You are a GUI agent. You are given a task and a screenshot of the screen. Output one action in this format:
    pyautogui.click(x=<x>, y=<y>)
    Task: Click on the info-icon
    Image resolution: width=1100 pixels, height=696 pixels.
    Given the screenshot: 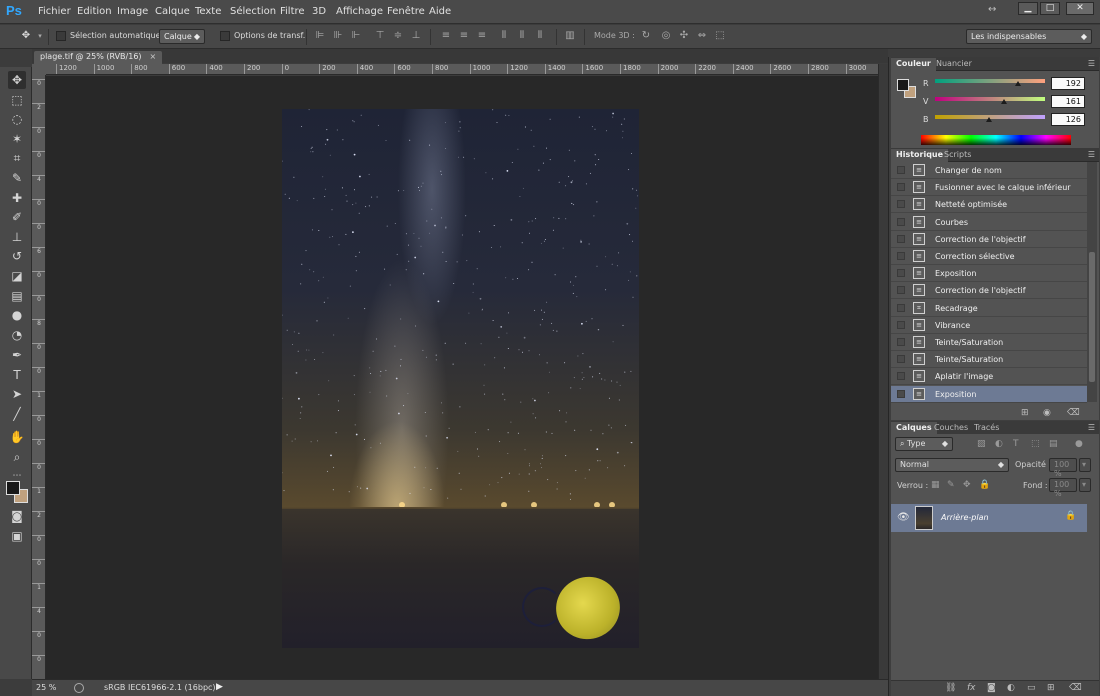 What is the action you would take?
    pyautogui.click(x=79, y=688)
    